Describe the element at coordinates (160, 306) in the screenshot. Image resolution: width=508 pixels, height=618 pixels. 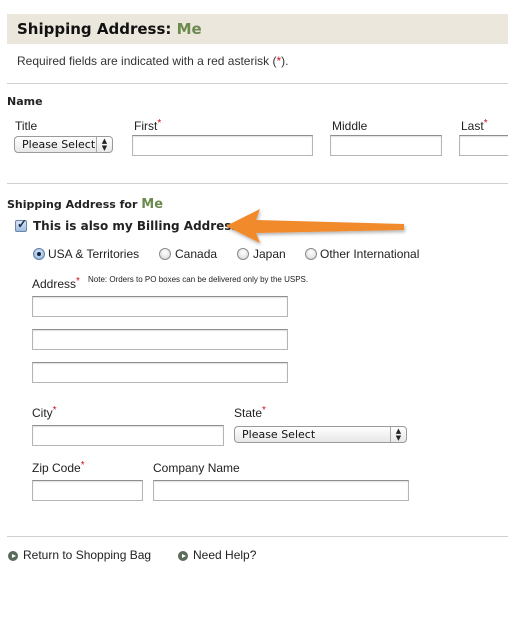
I see `address-line-1-input` at that location.